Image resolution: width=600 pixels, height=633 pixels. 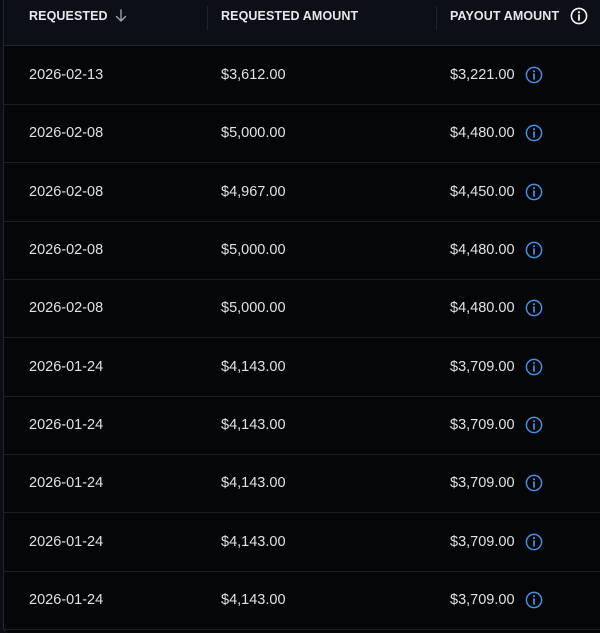 I want to click on column-header-requested: REQUESTED, so click(x=78, y=16).